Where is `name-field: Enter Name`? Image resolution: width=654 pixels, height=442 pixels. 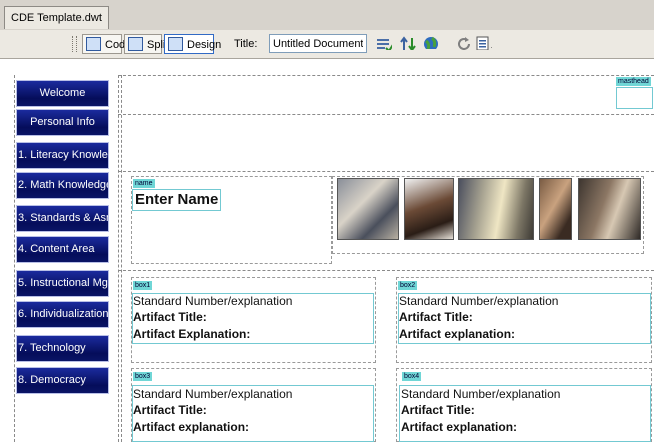
name-field: Enter Name is located at coordinates (177, 200).